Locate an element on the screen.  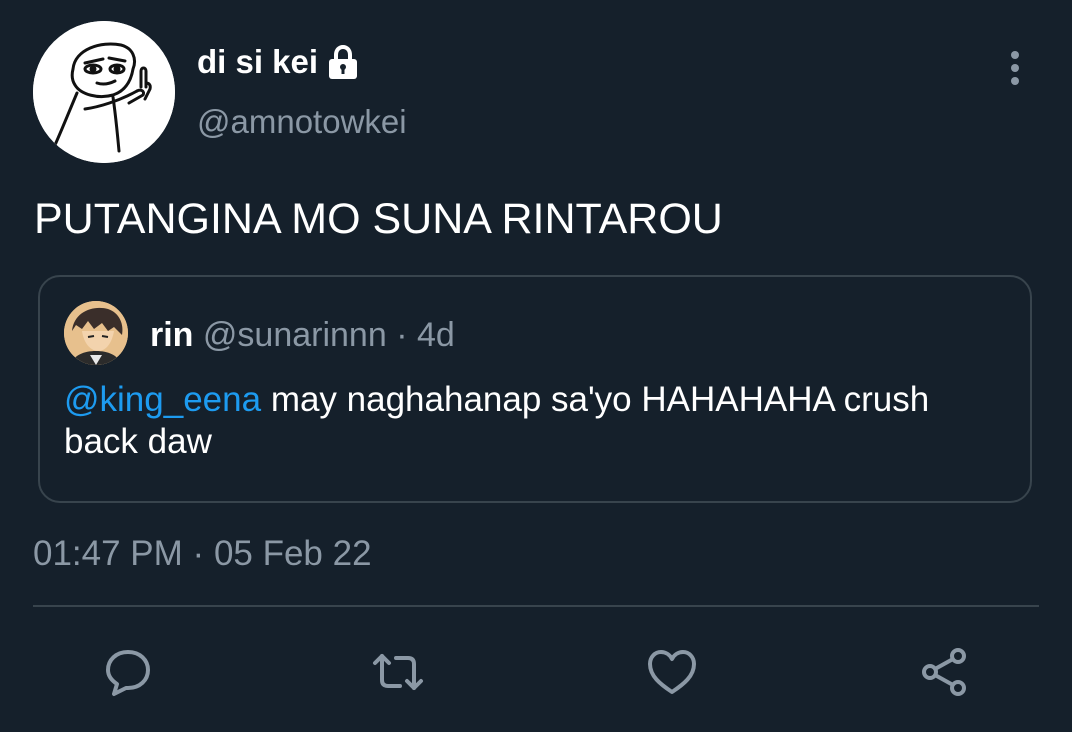
reply-icon is located at coordinates (128, 673).